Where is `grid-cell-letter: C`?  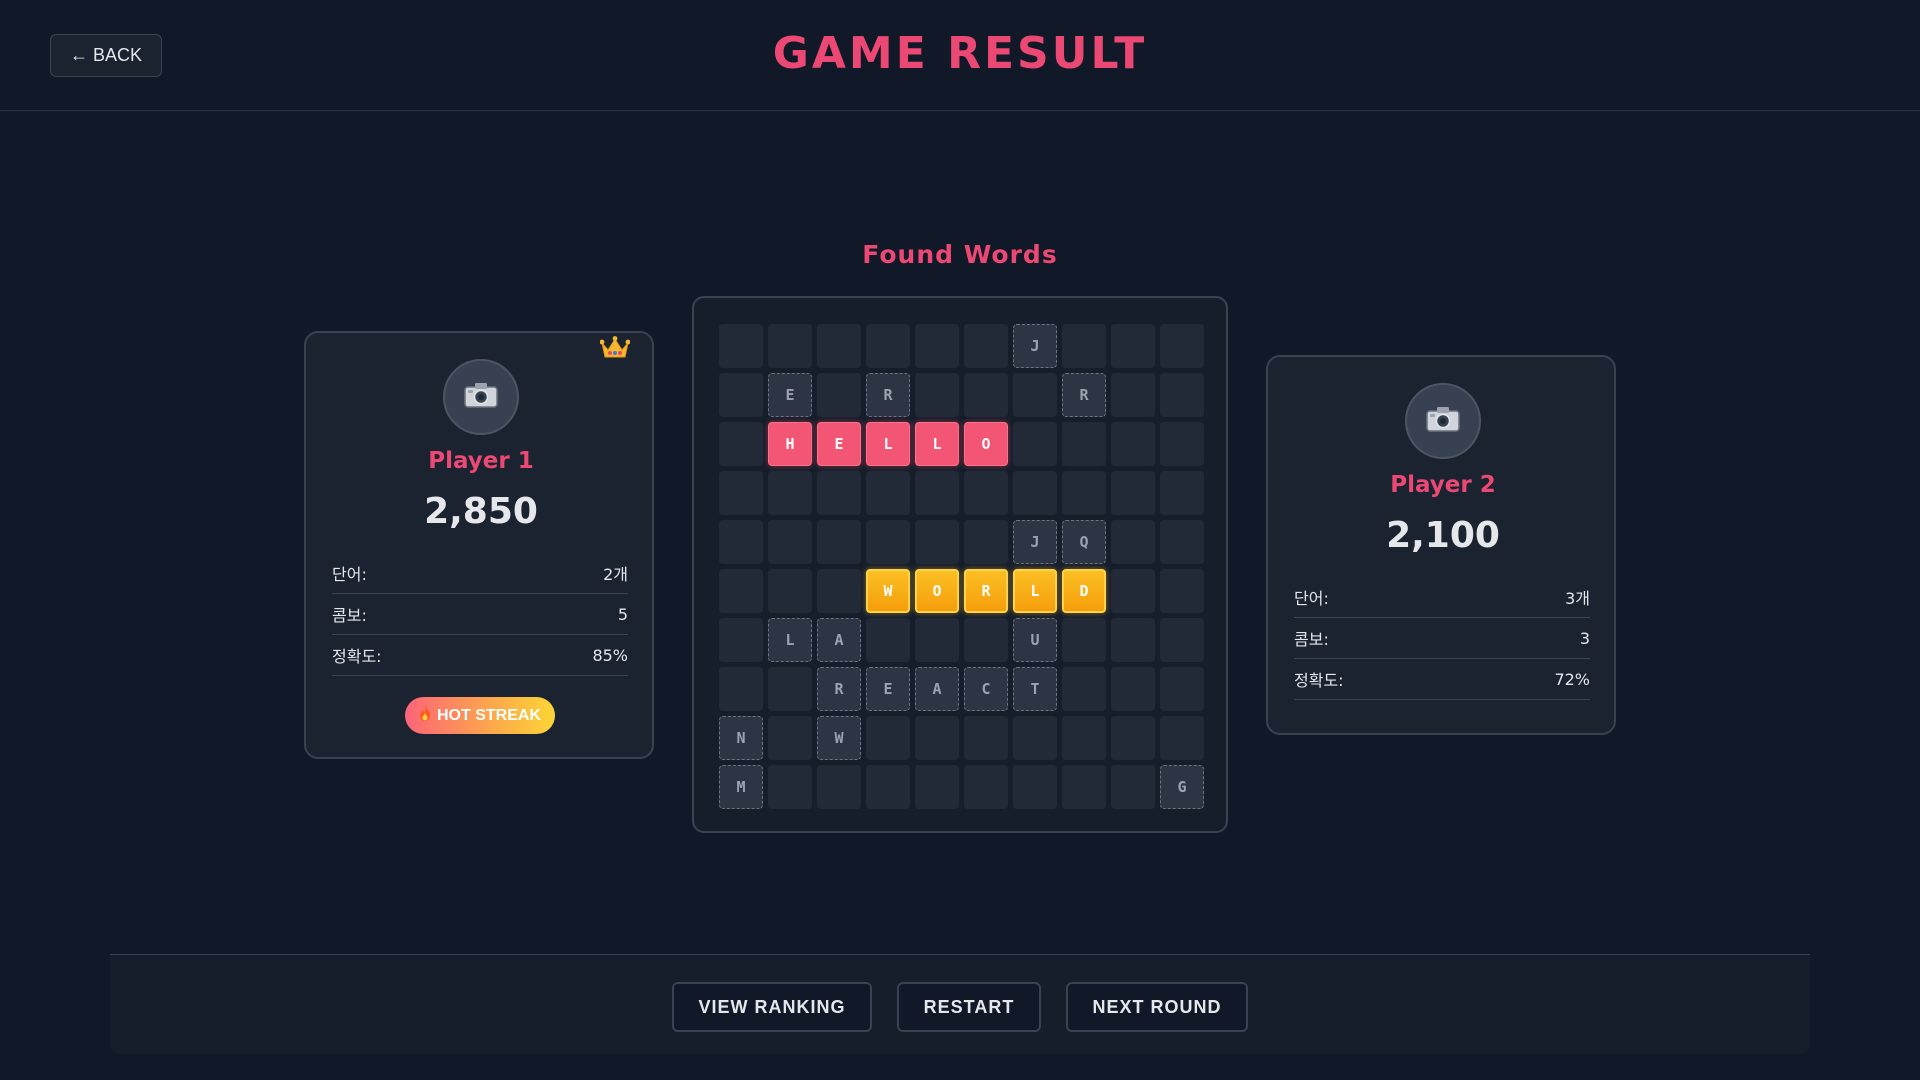
grid-cell-letter: C is located at coordinates (986, 689).